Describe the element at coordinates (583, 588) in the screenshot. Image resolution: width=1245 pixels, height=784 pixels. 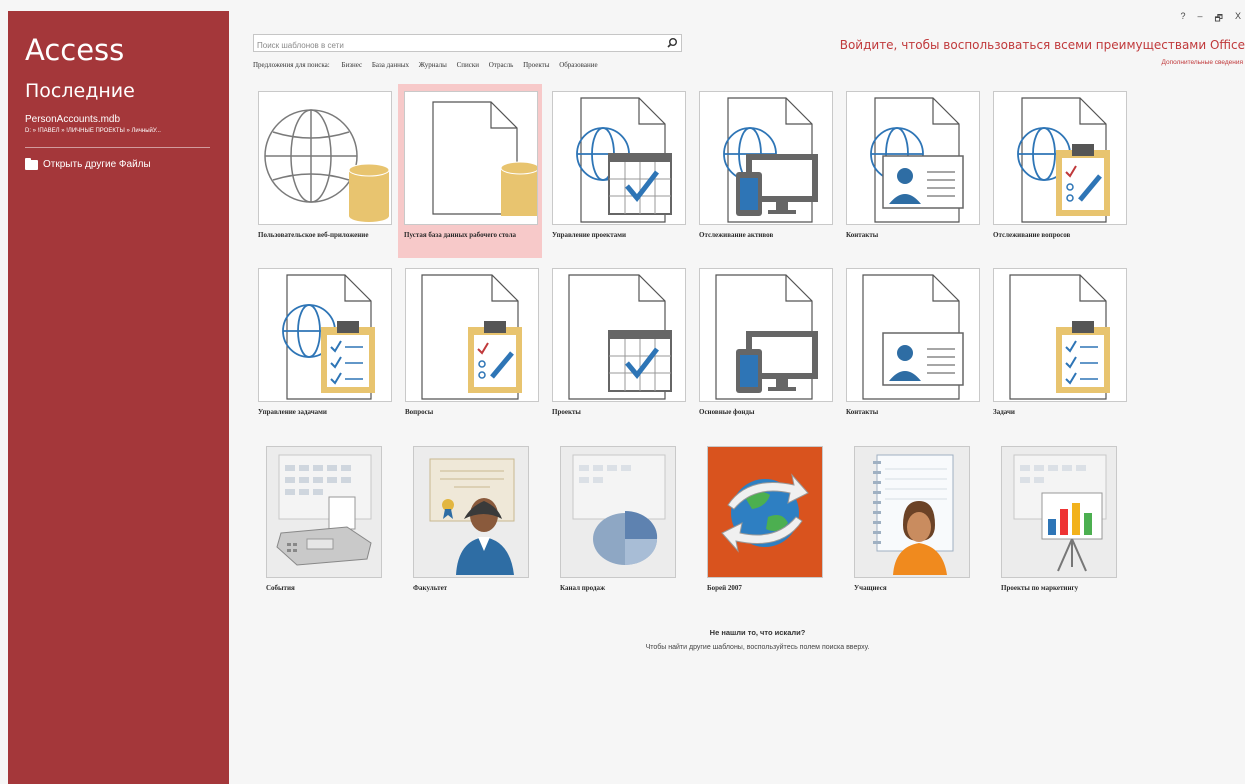
I see `template-label: Канал продаж` at that location.